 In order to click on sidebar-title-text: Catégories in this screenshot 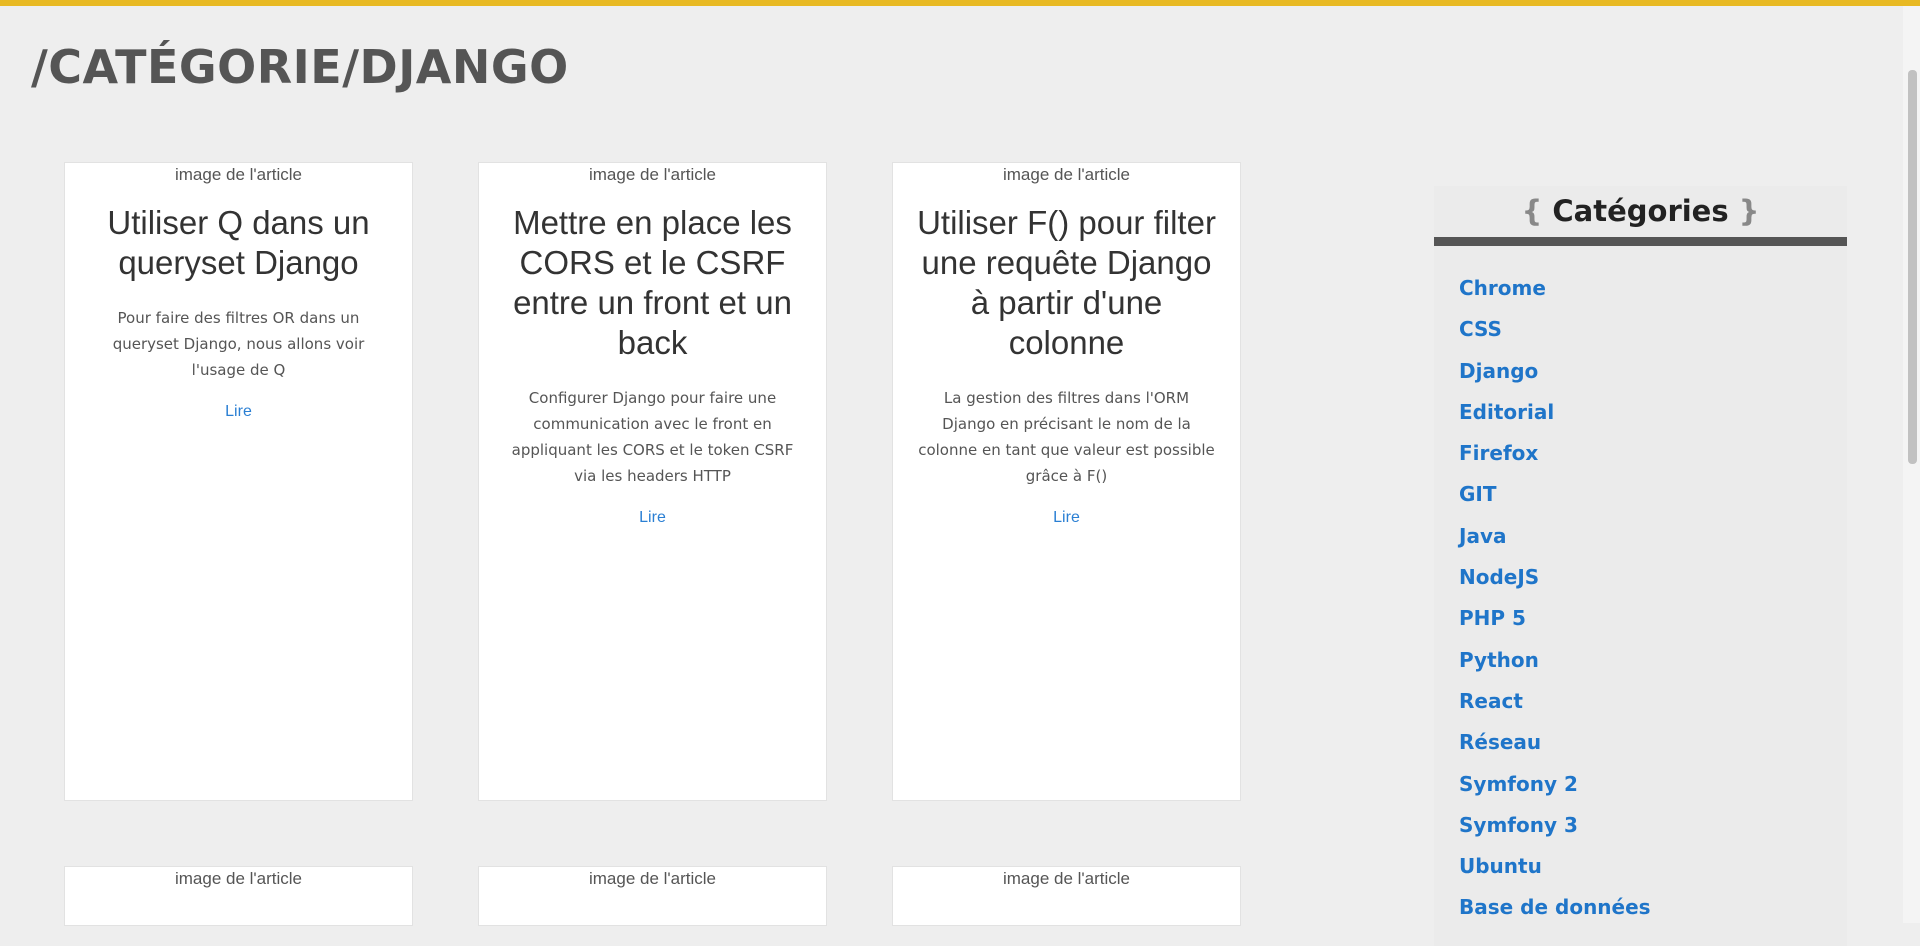, I will do `click(1640, 211)`.